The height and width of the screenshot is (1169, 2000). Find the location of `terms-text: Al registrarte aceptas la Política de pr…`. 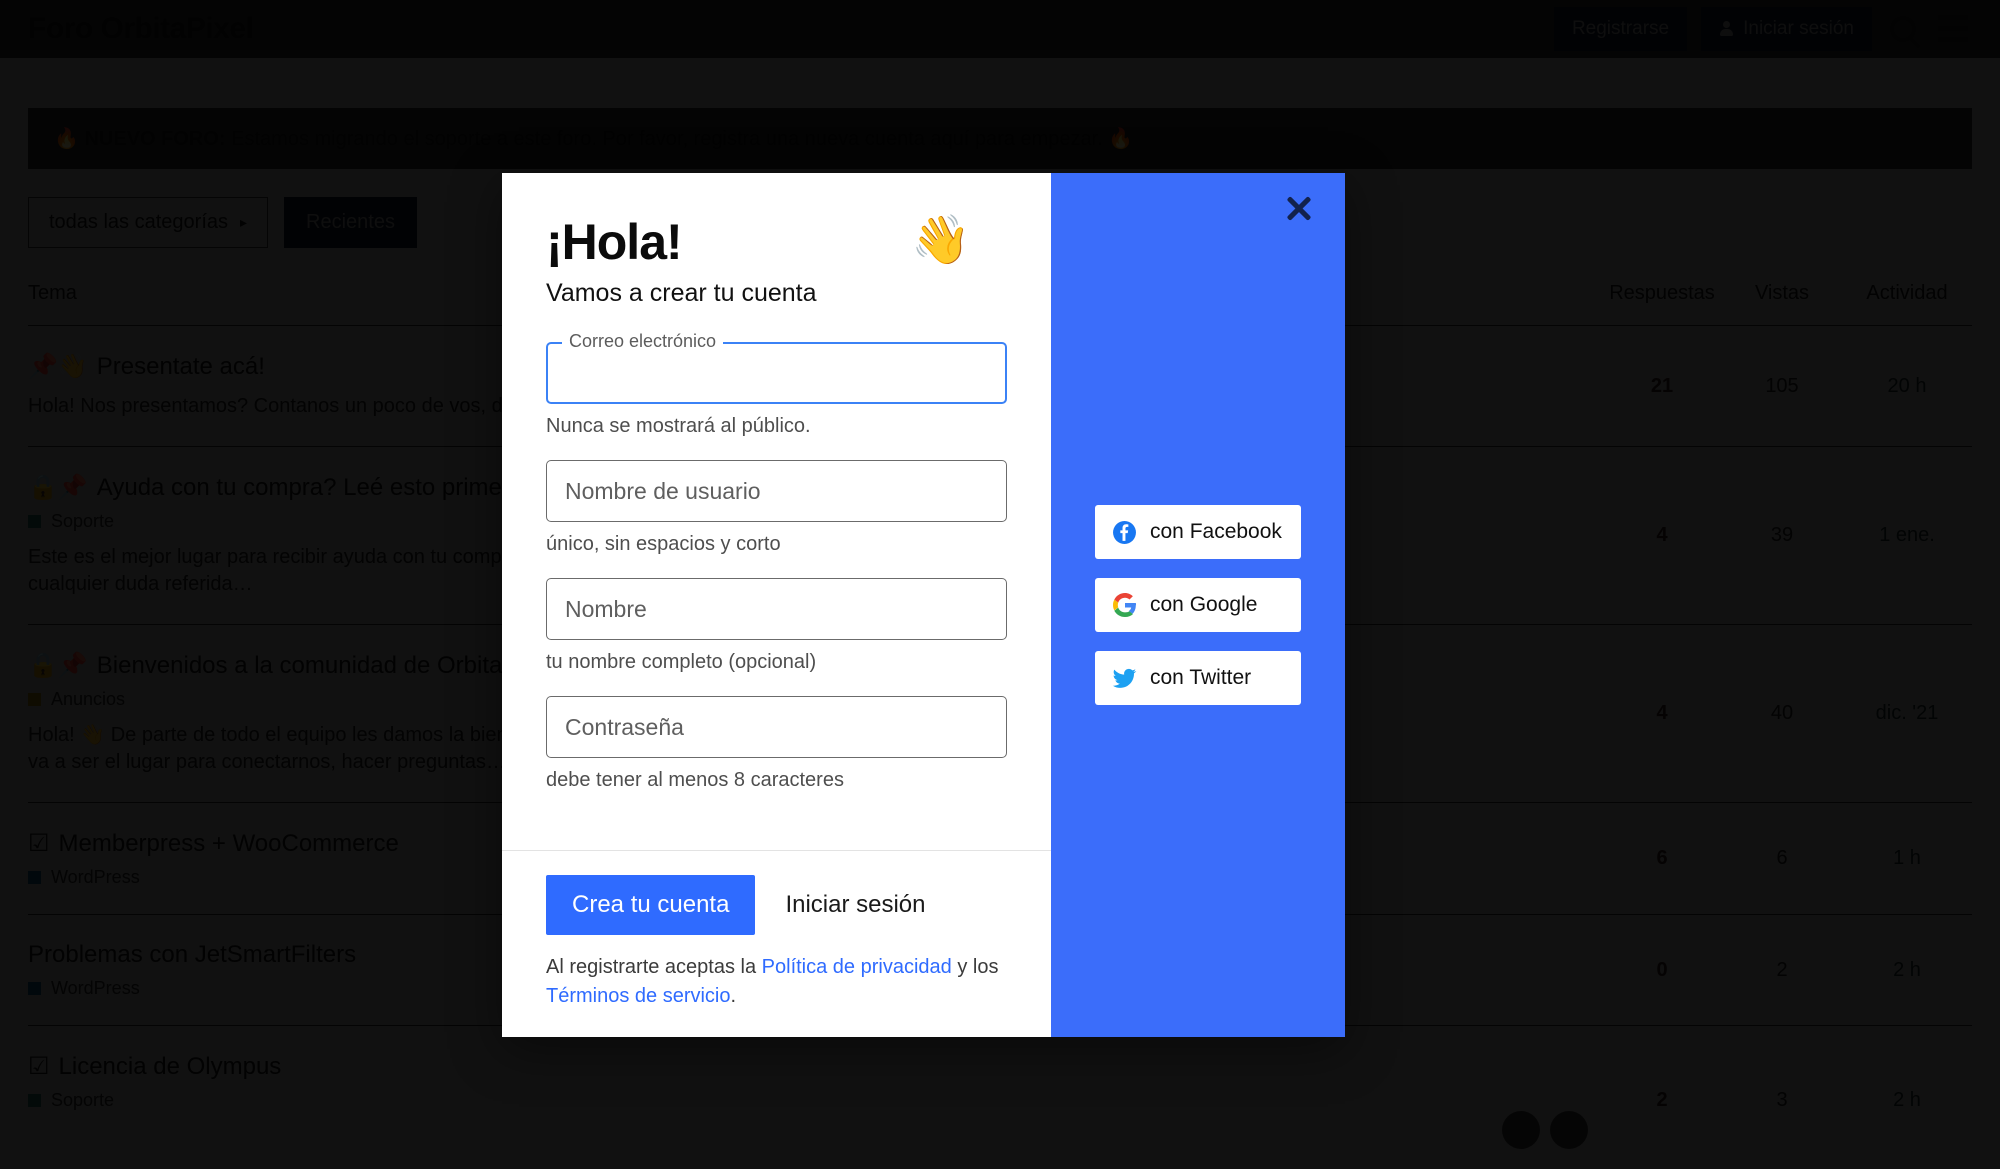

terms-text: Al registrarte aceptas la Política de pr… is located at coordinates (776, 982).